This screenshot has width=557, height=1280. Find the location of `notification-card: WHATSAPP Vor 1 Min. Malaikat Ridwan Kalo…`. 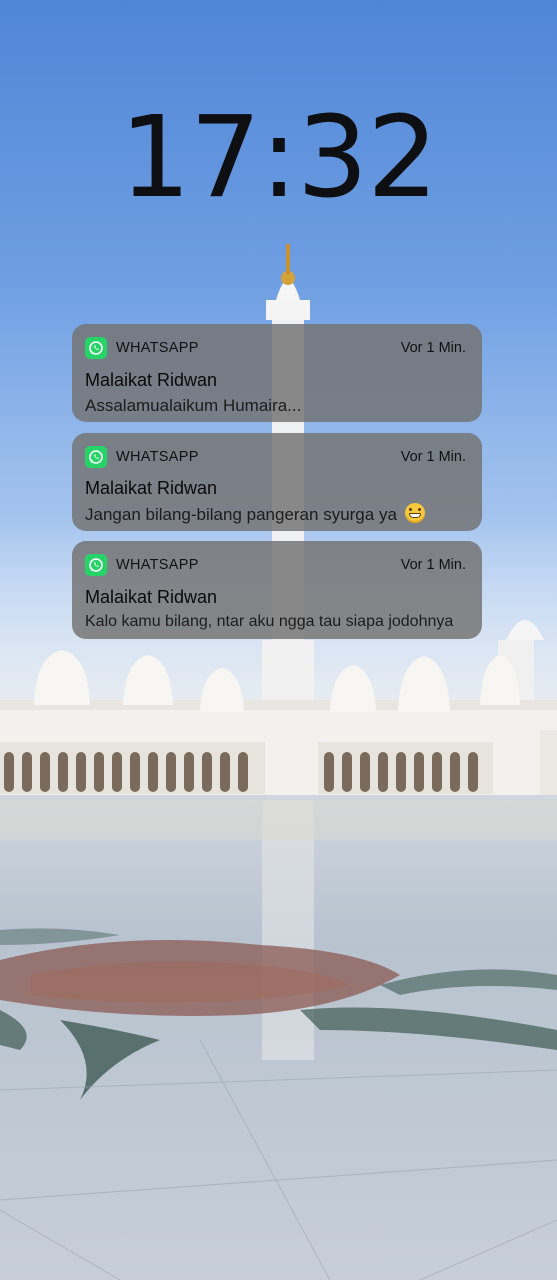

notification-card: WHATSAPP Vor 1 Min. Malaikat Ridwan Kalo… is located at coordinates (277, 590).